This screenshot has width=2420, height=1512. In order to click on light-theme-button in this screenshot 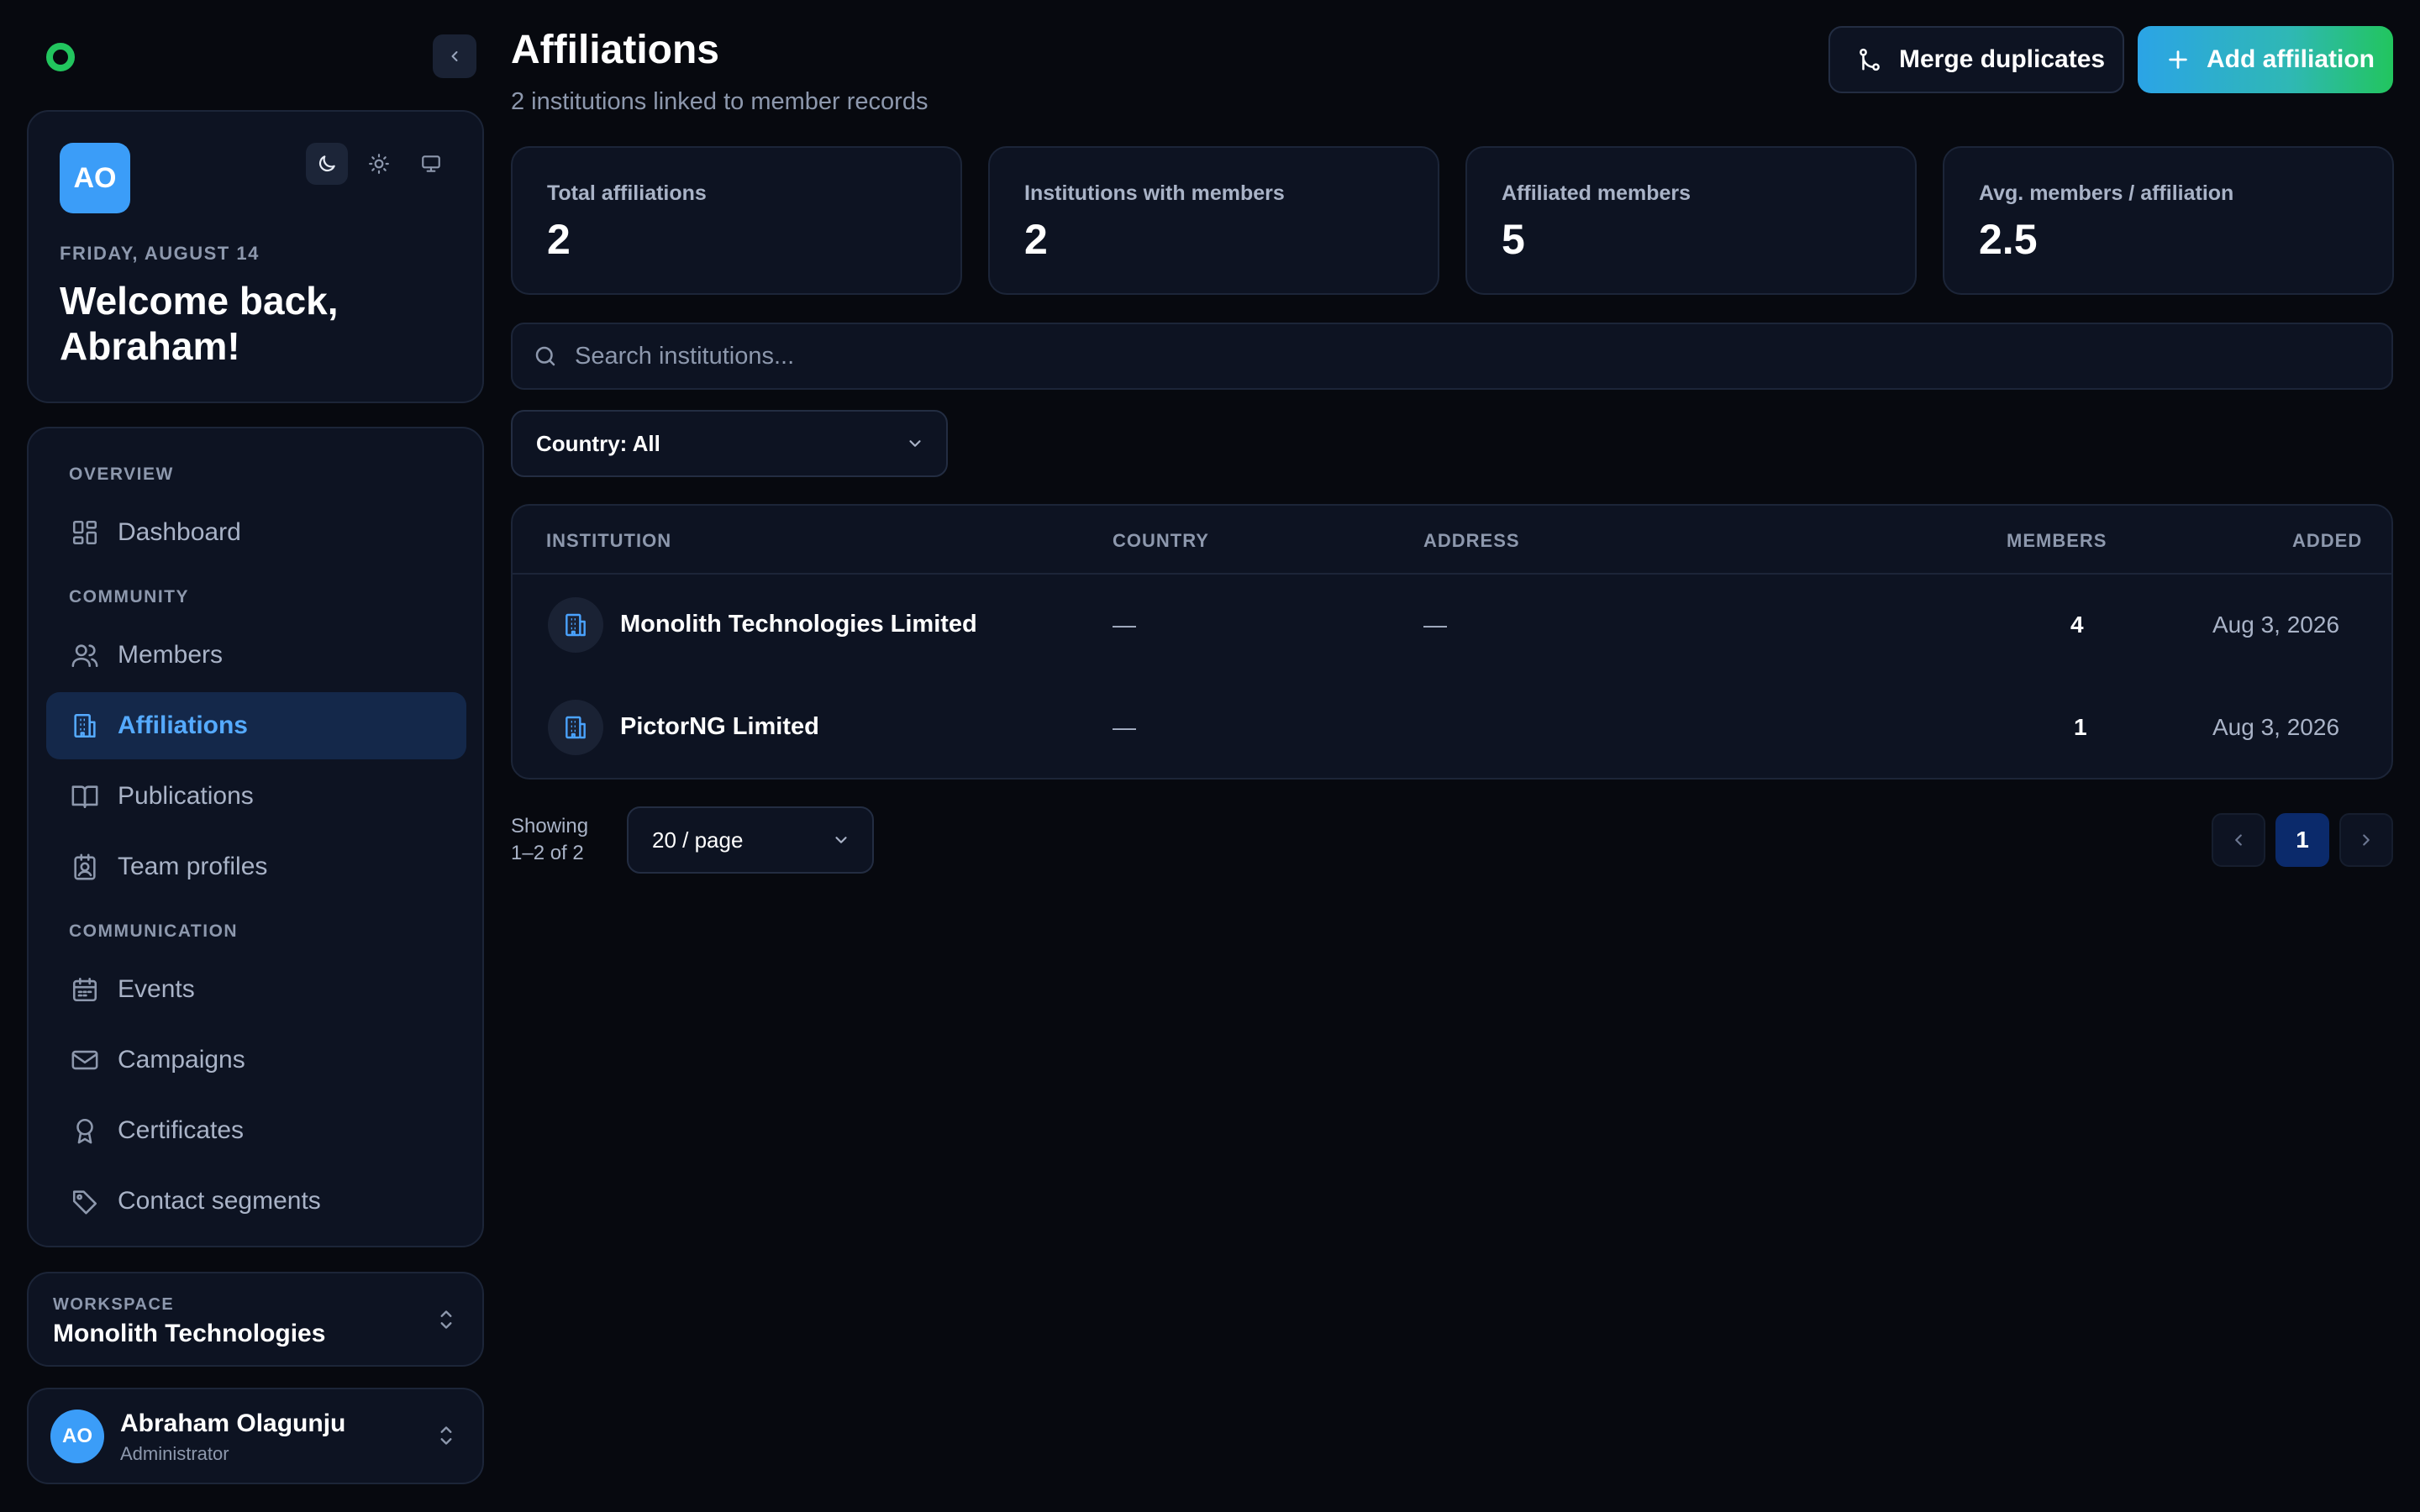, I will do `click(379, 164)`.